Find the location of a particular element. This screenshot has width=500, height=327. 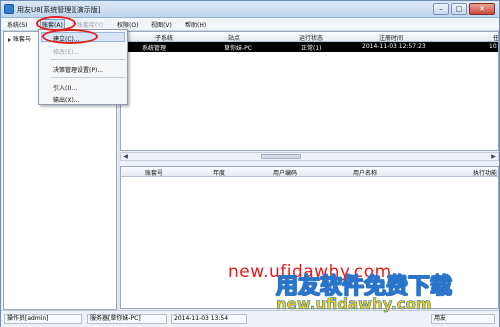

triangle-right-icon is located at coordinates (9, 39).